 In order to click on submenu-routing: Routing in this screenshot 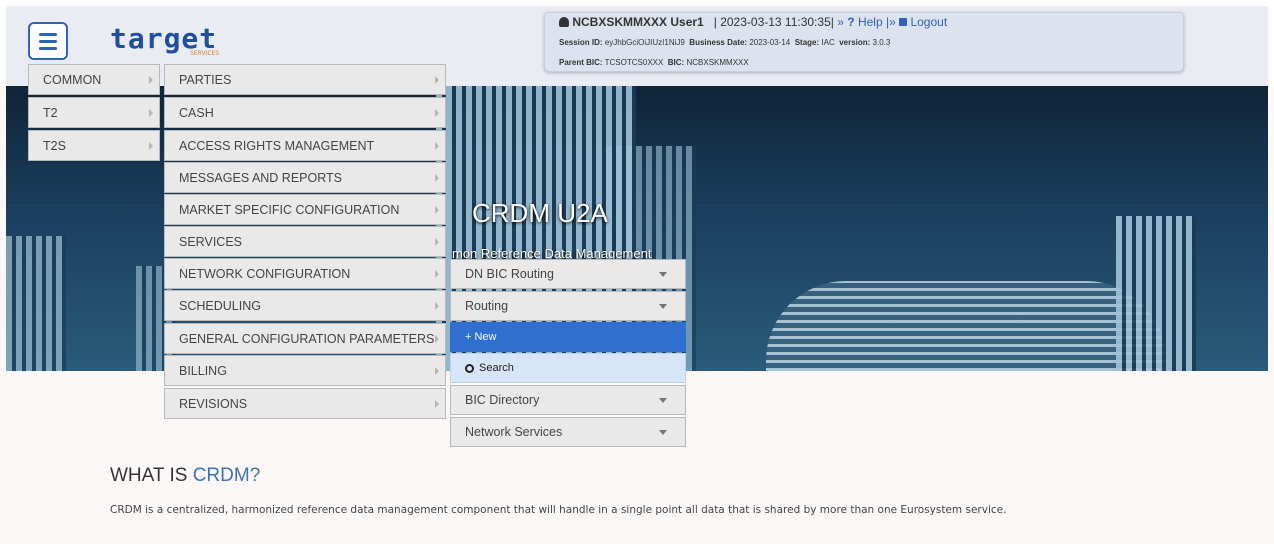, I will do `click(568, 306)`.